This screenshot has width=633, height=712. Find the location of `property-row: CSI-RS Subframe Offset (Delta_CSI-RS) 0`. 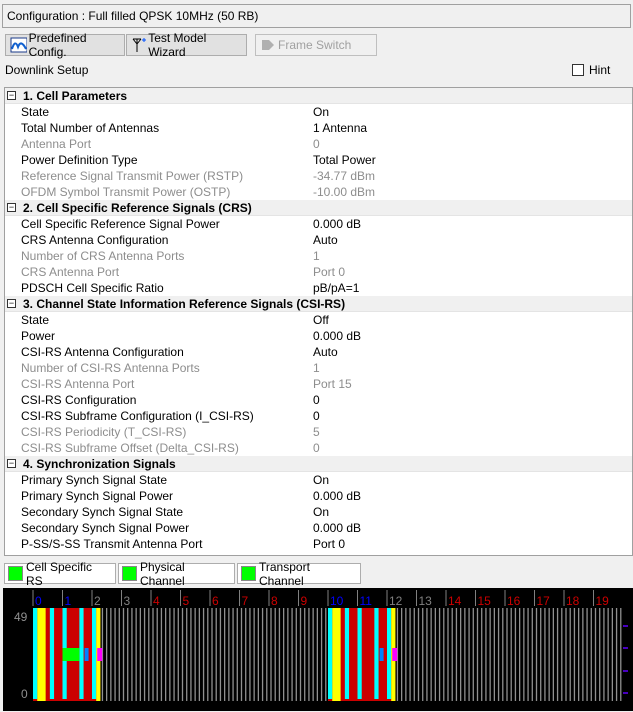

property-row: CSI-RS Subframe Offset (Delta_CSI-RS) 0 is located at coordinates (318, 448).